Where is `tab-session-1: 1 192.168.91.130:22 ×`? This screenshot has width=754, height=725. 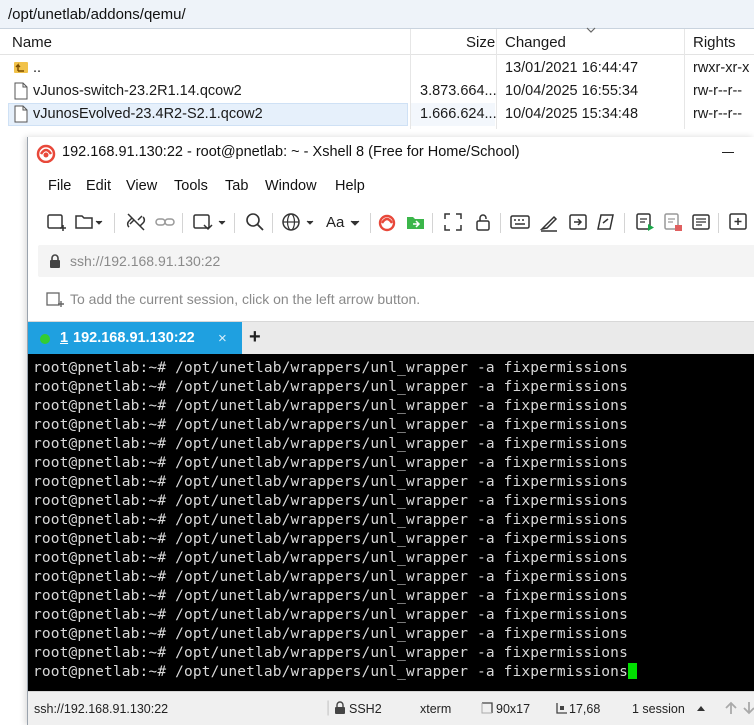
tab-session-1: 1 192.168.91.130:22 × is located at coordinates (135, 338).